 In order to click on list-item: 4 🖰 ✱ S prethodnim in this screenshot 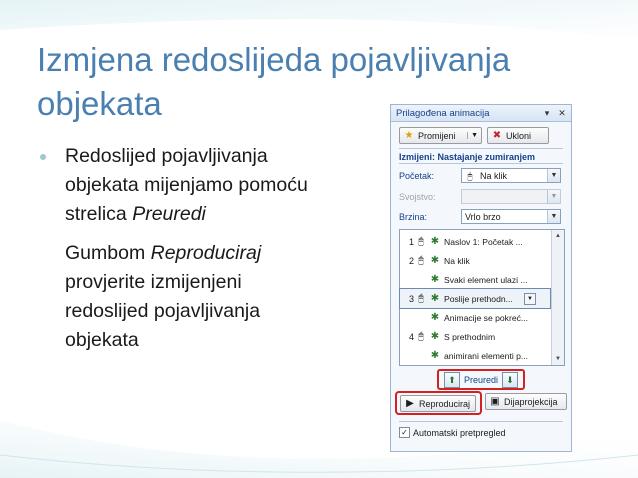, I will do `click(475, 336)`.